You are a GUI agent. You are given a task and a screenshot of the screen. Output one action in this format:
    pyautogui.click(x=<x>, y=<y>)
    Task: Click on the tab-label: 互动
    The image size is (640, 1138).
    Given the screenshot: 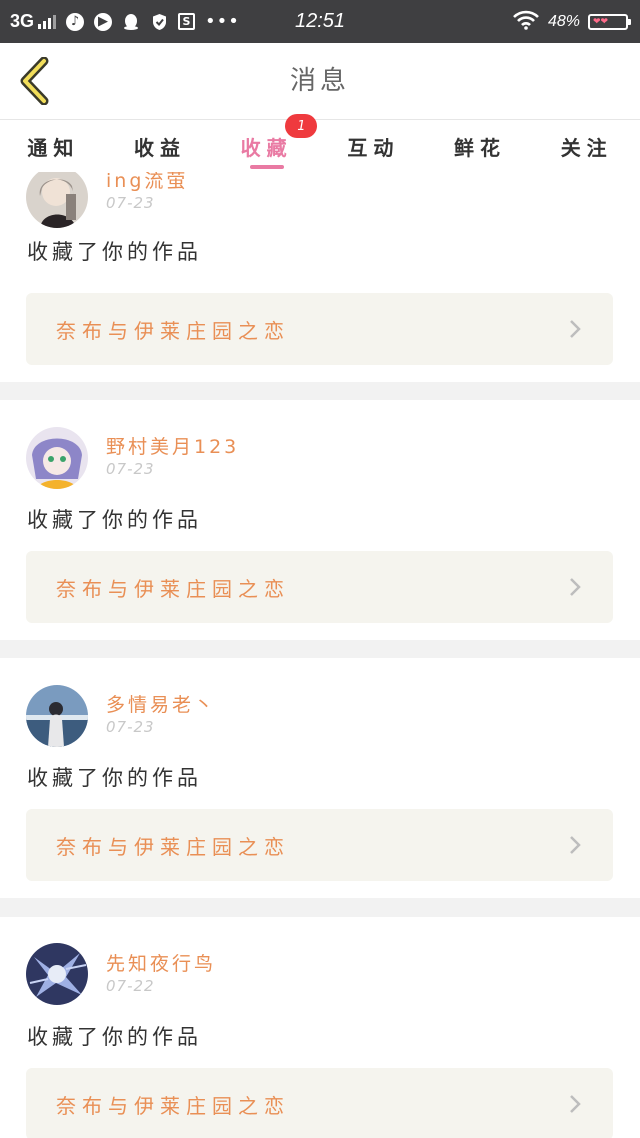 What is the action you would take?
    pyautogui.click(x=373, y=147)
    